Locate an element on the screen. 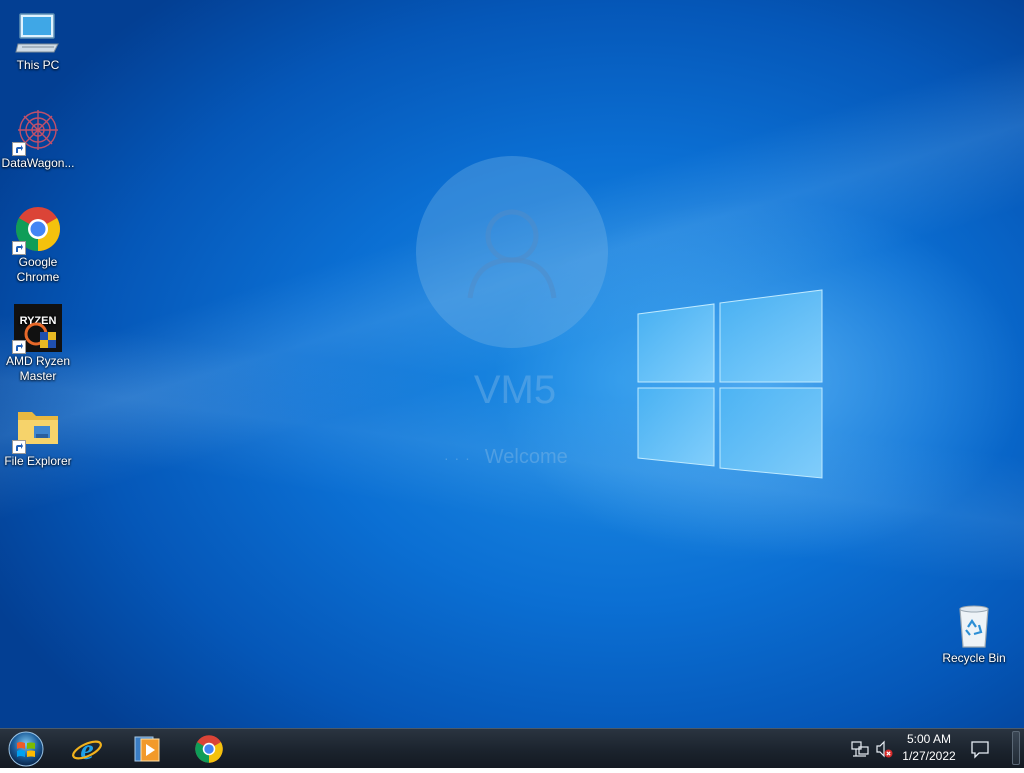  desktop-icon-label: This PC is located at coordinates (38, 65).